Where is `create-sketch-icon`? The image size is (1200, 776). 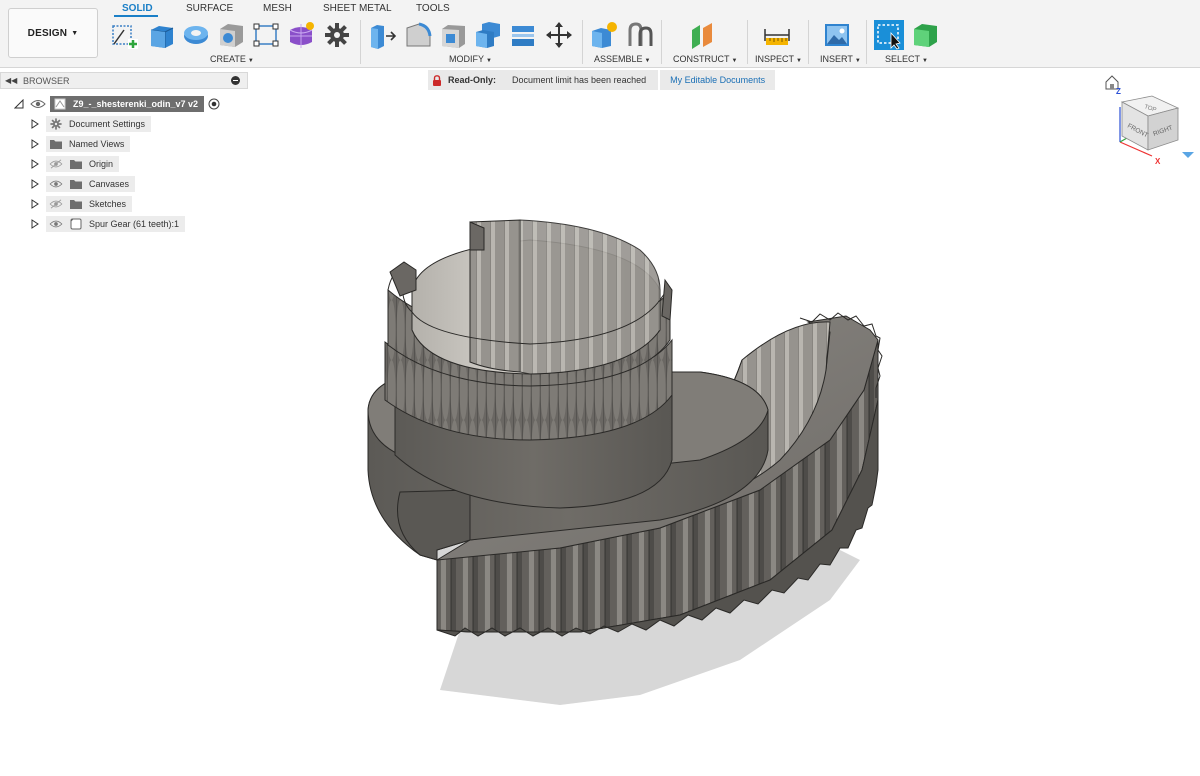
create-sketch-icon is located at coordinates (125, 35).